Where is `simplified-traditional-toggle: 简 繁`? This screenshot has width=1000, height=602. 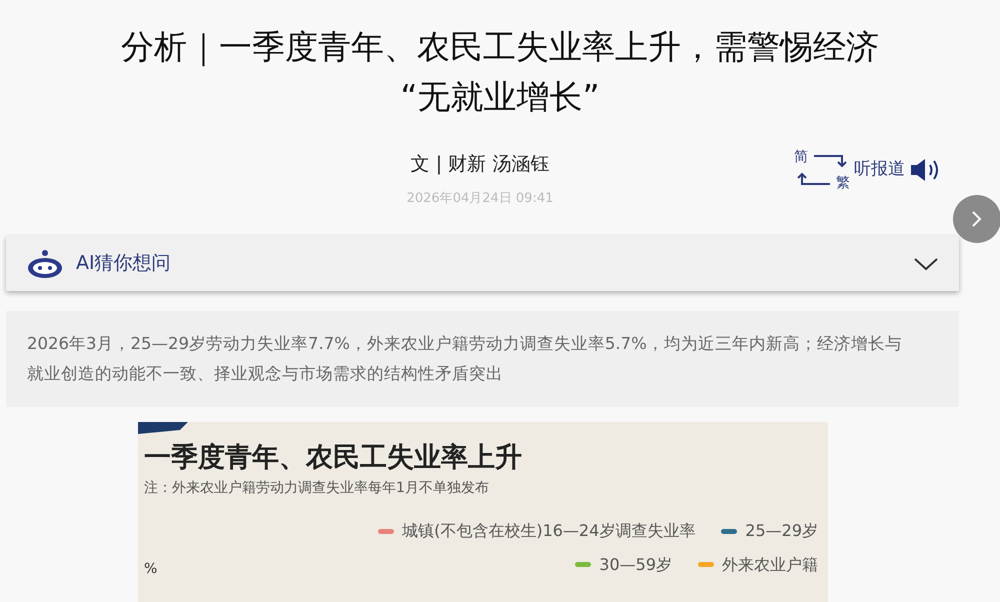 simplified-traditional-toggle: 简 繁 is located at coordinates (822, 170).